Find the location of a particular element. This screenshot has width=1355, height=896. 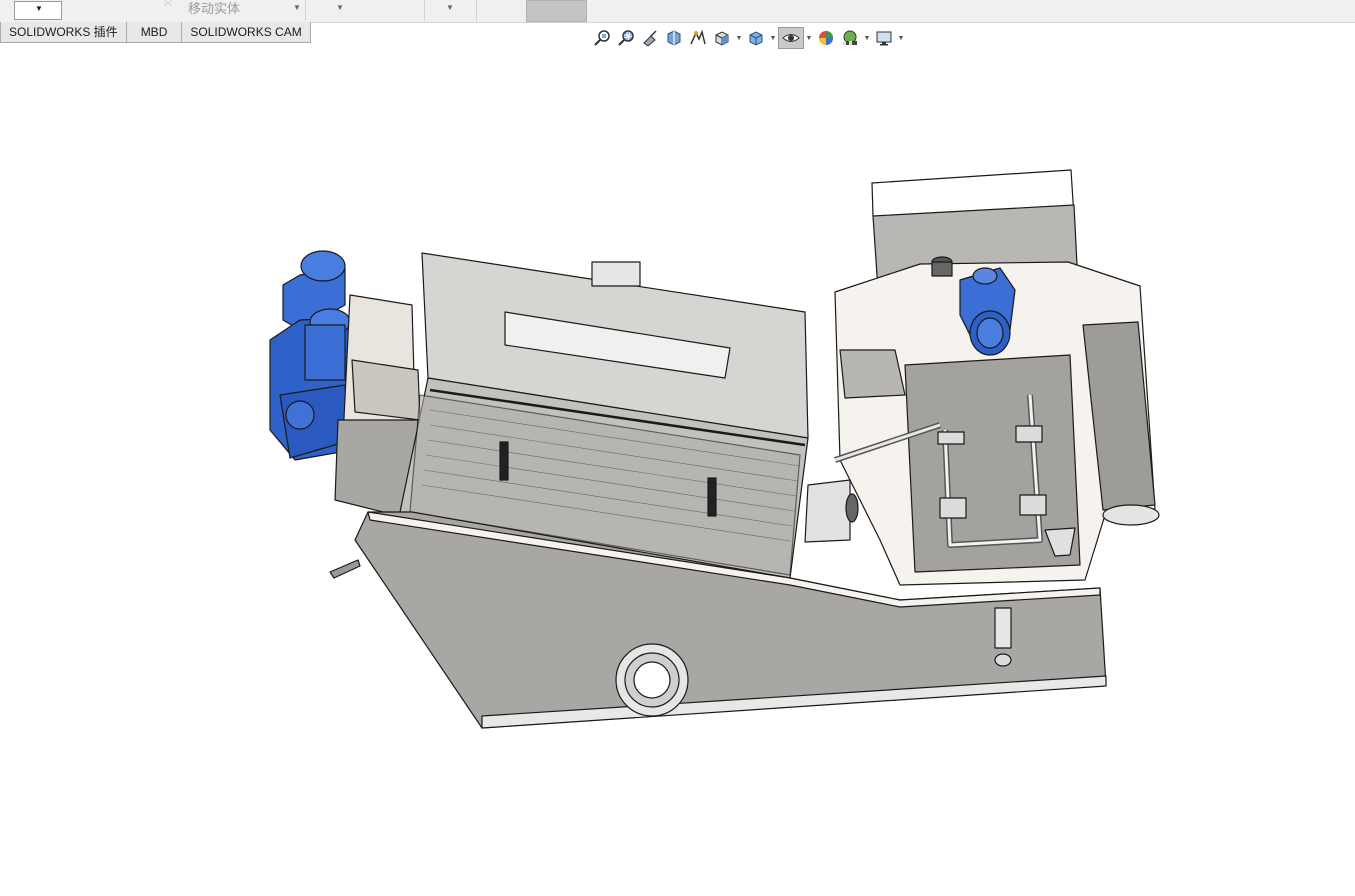

command-manager-tabs: SOLIDWORKS 插件 MBD SOLIDWORKS CAM is located at coordinates (155, 33).